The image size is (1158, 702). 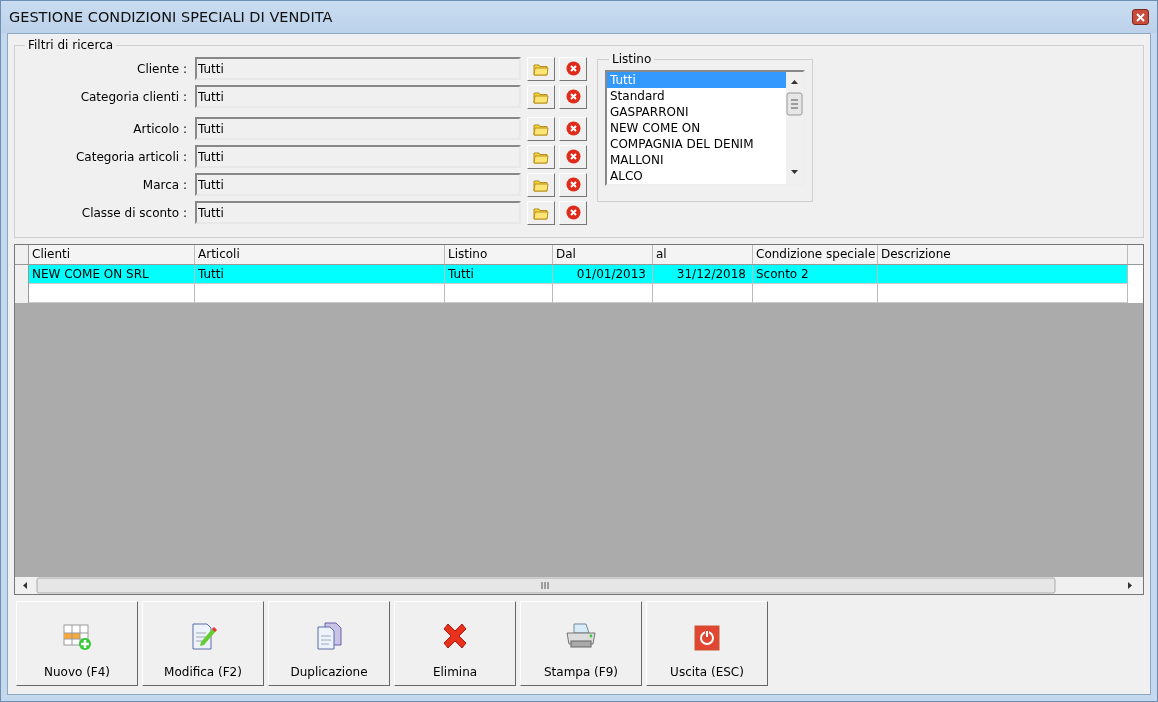 What do you see at coordinates (1003, 254) in the screenshot?
I see `column-header: Descrizione` at bounding box center [1003, 254].